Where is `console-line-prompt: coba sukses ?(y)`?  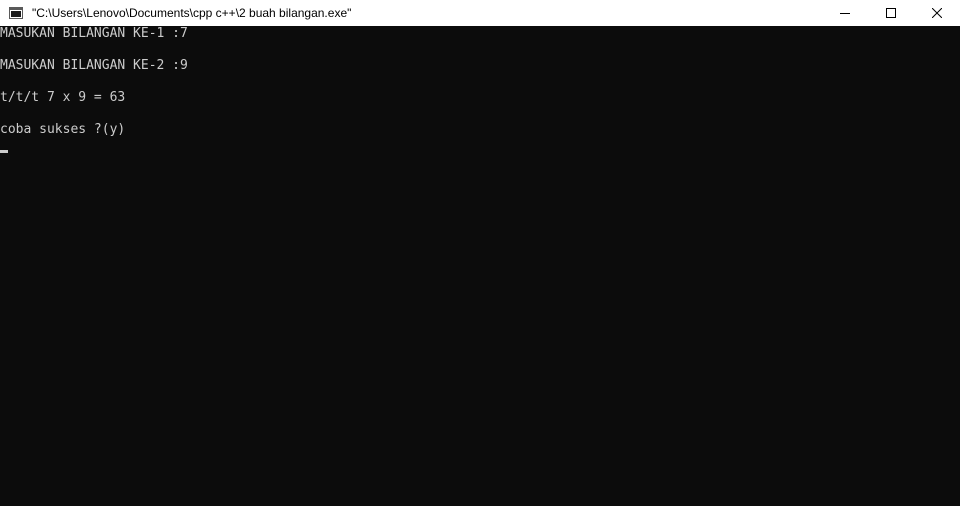 console-line-prompt: coba sukses ?(y) is located at coordinates (63, 129).